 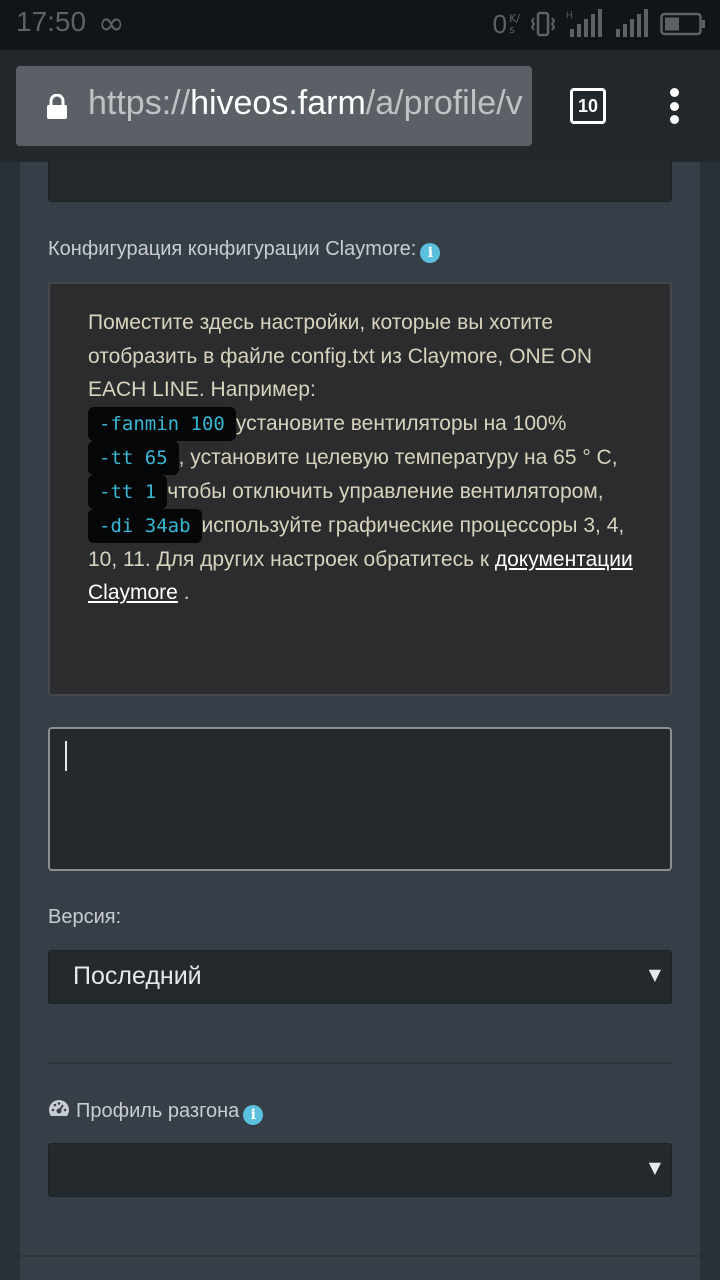 What do you see at coordinates (506, 23) in the screenshot?
I see `network-speed: 0 K/s` at bounding box center [506, 23].